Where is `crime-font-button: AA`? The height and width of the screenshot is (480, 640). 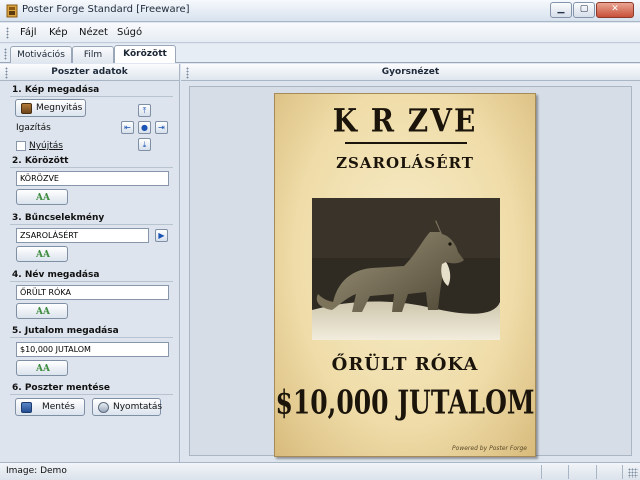
crime-font-button: AA is located at coordinates (42, 254).